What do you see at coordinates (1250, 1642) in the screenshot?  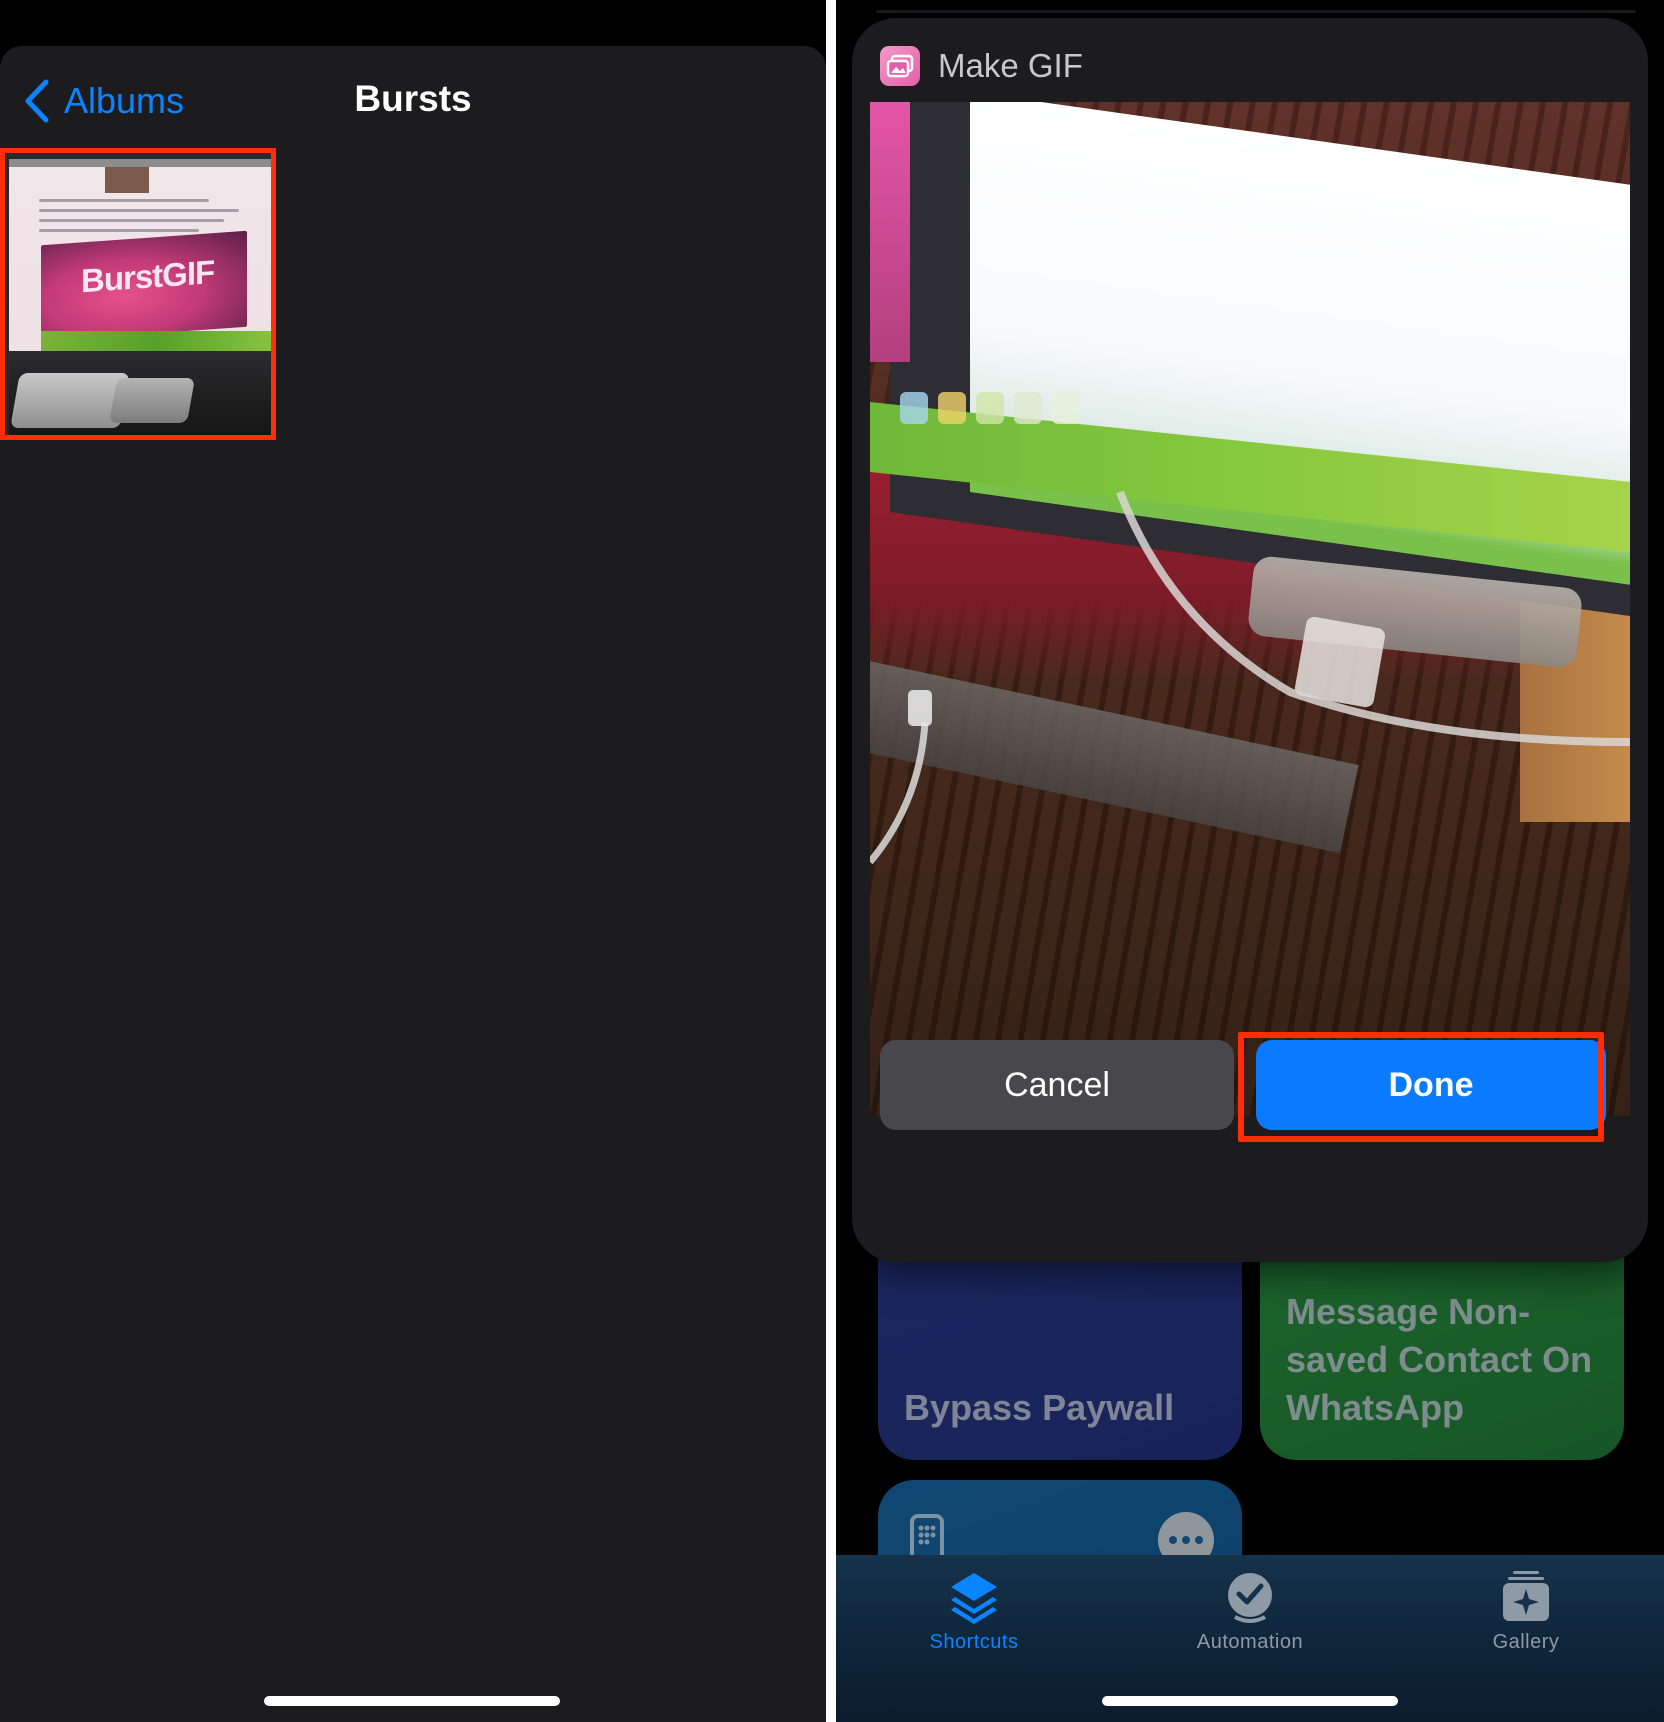 I see `tab-label: Automation` at bounding box center [1250, 1642].